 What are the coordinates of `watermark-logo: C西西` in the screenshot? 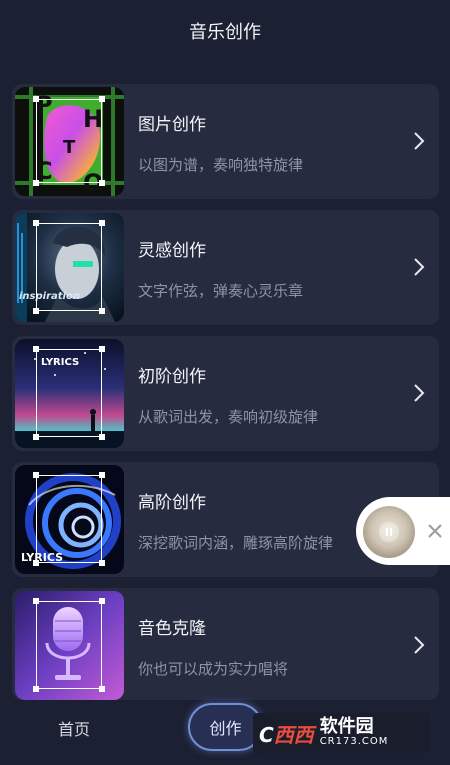 It's located at (286, 734).